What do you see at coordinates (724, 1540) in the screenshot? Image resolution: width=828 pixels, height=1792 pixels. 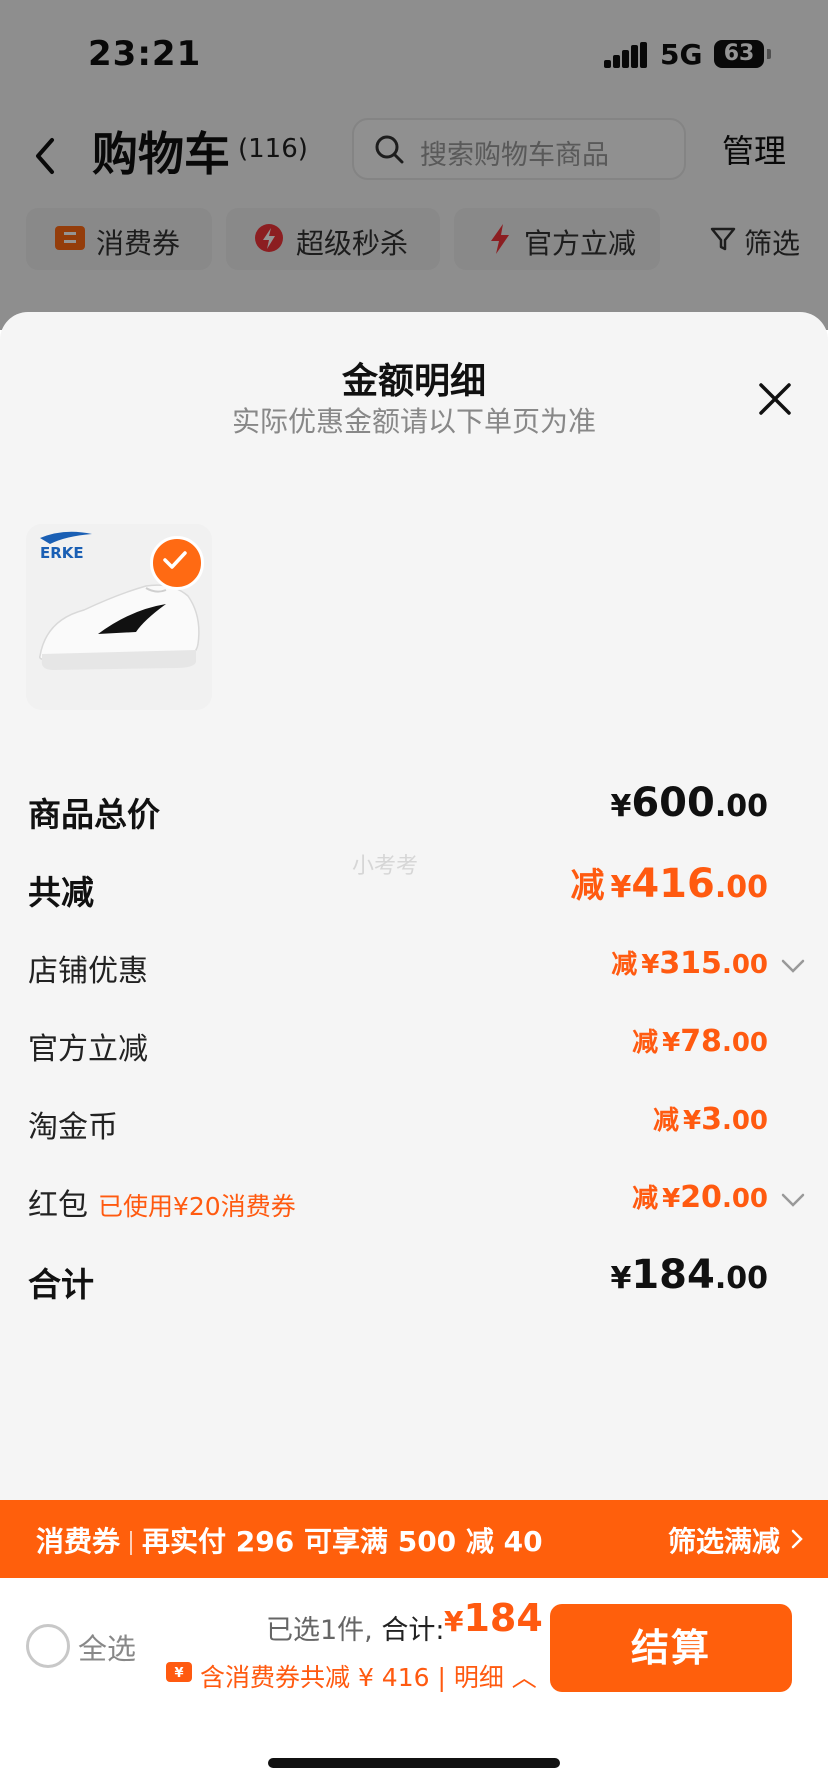 I see `promo-action: 筛选满减` at bounding box center [724, 1540].